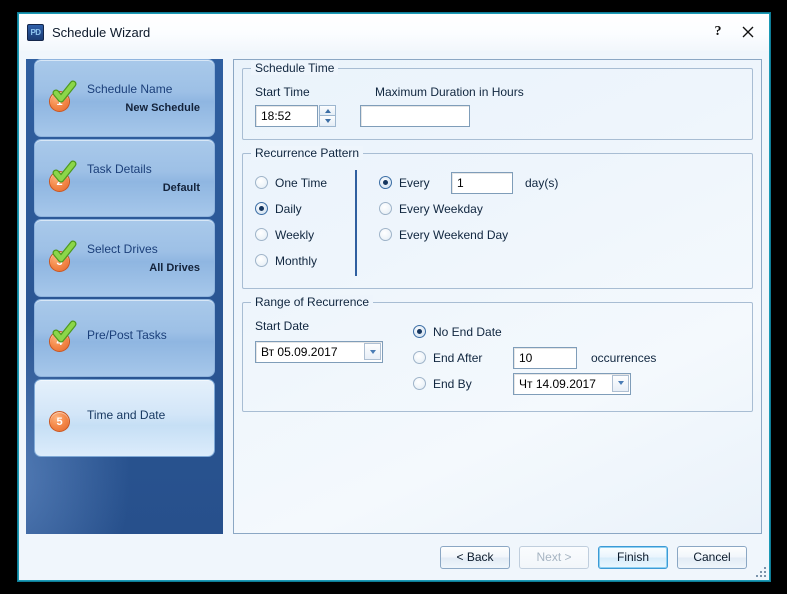 This screenshot has height=594, width=787. What do you see at coordinates (174, 268) in the screenshot?
I see `sidebar-step-value: All Drives` at bounding box center [174, 268].